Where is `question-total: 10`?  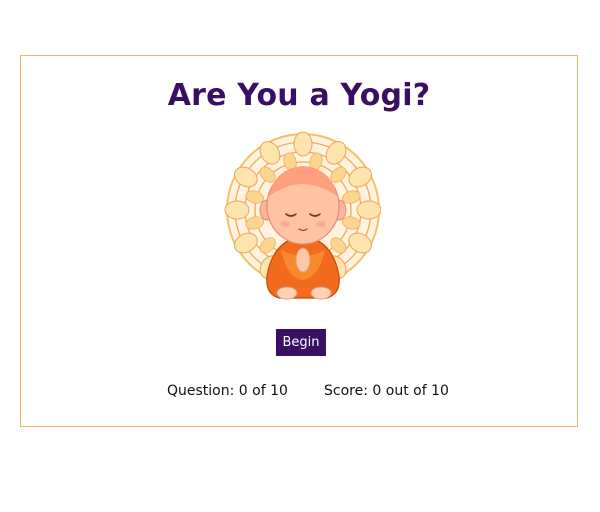
question-total: 10 is located at coordinates (279, 391).